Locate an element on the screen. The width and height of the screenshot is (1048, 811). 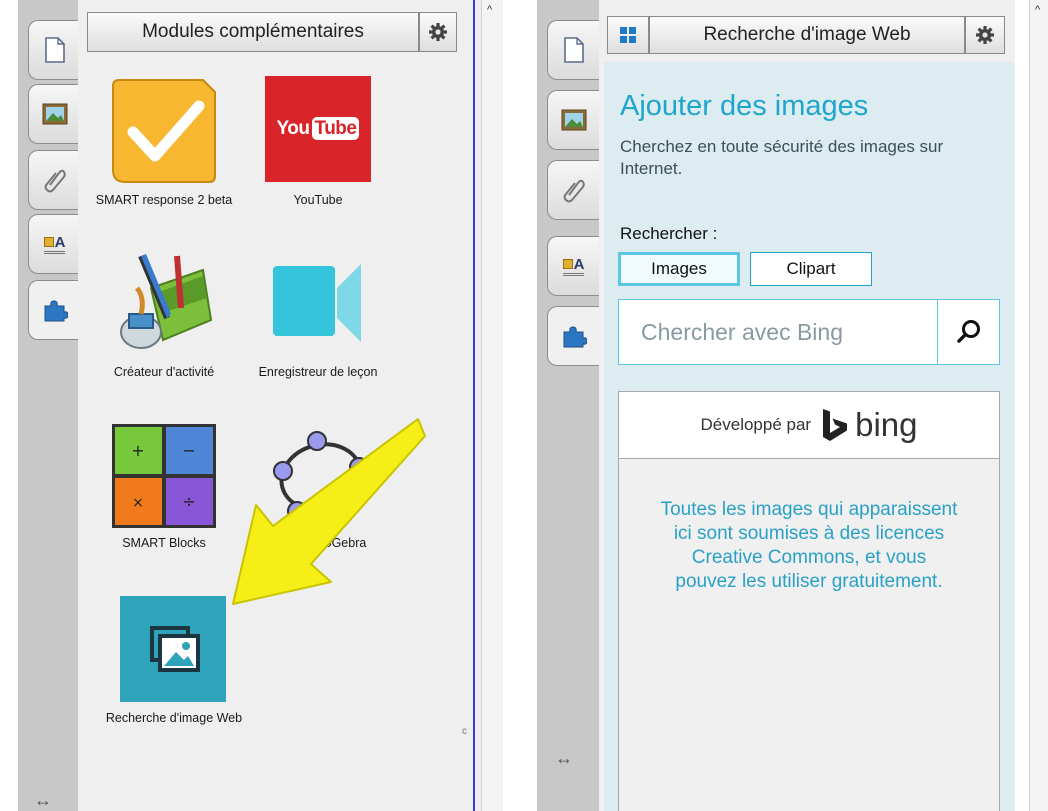
images-toggle-button: Images is located at coordinates (679, 269).